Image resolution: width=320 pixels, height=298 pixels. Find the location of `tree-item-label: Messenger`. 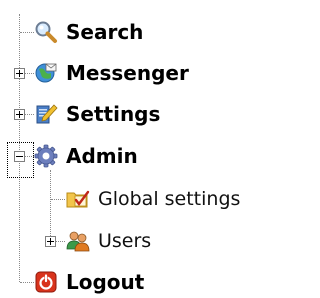

tree-item-label: Messenger is located at coordinates (127, 73).